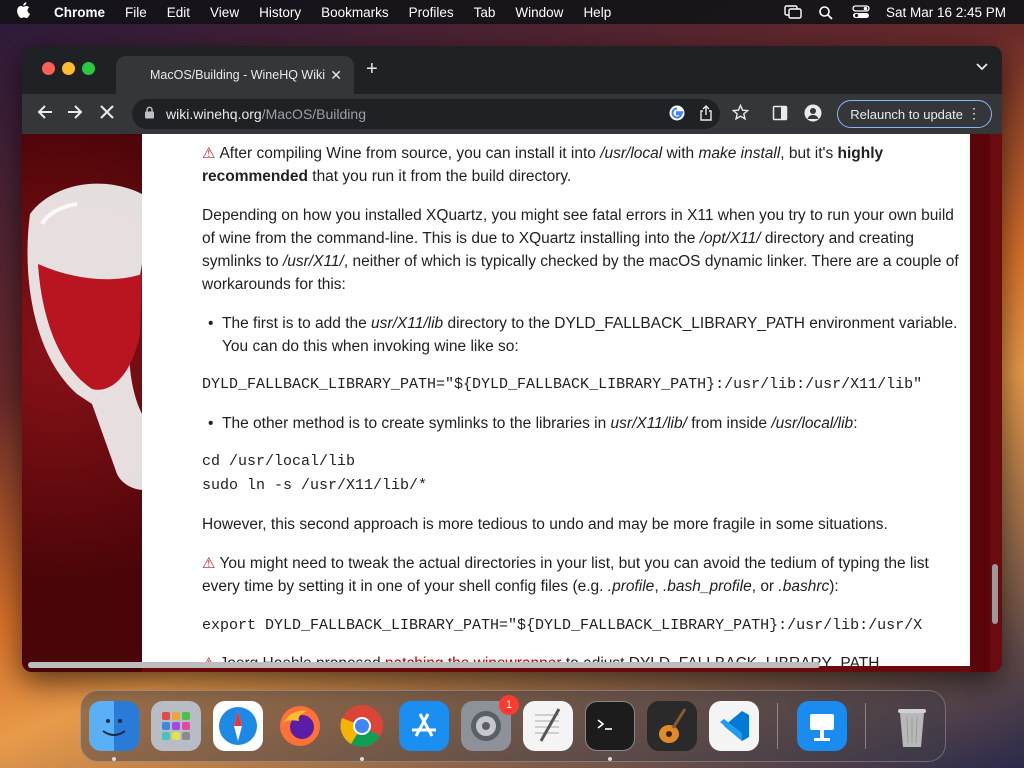  I want to click on textedit-icon, so click(548, 726).